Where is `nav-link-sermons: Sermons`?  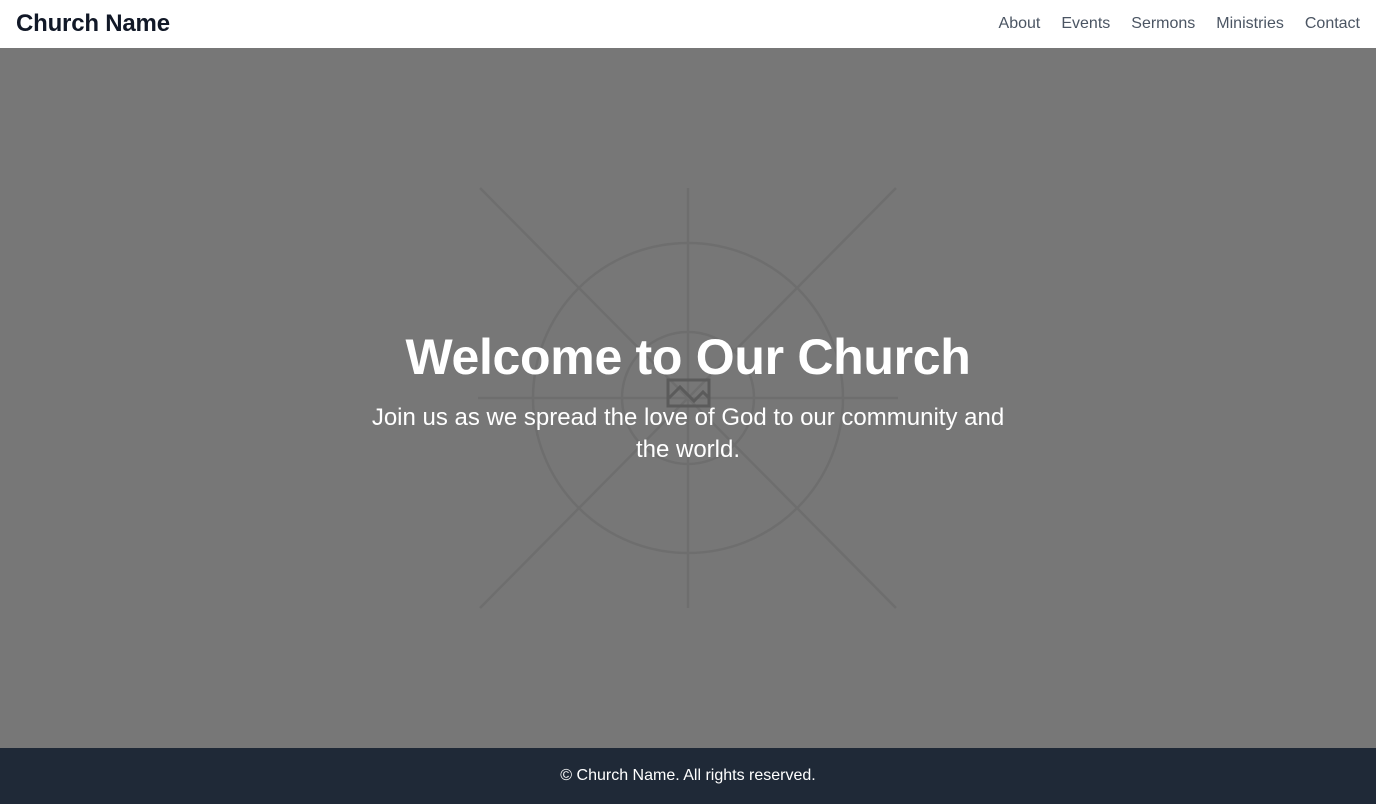
nav-link-sermons: Sermons is located at coordinates (1163, 24).